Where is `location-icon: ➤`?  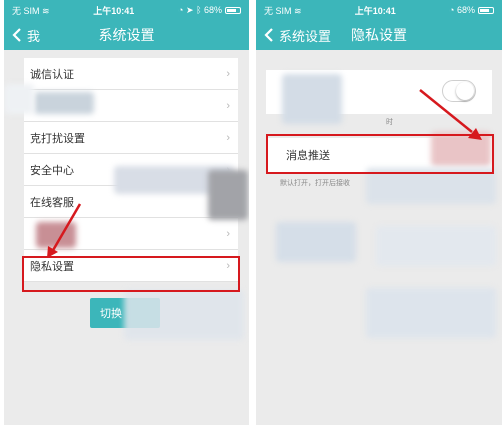 location-icon: ➤ is located at coordinates (190, 9).